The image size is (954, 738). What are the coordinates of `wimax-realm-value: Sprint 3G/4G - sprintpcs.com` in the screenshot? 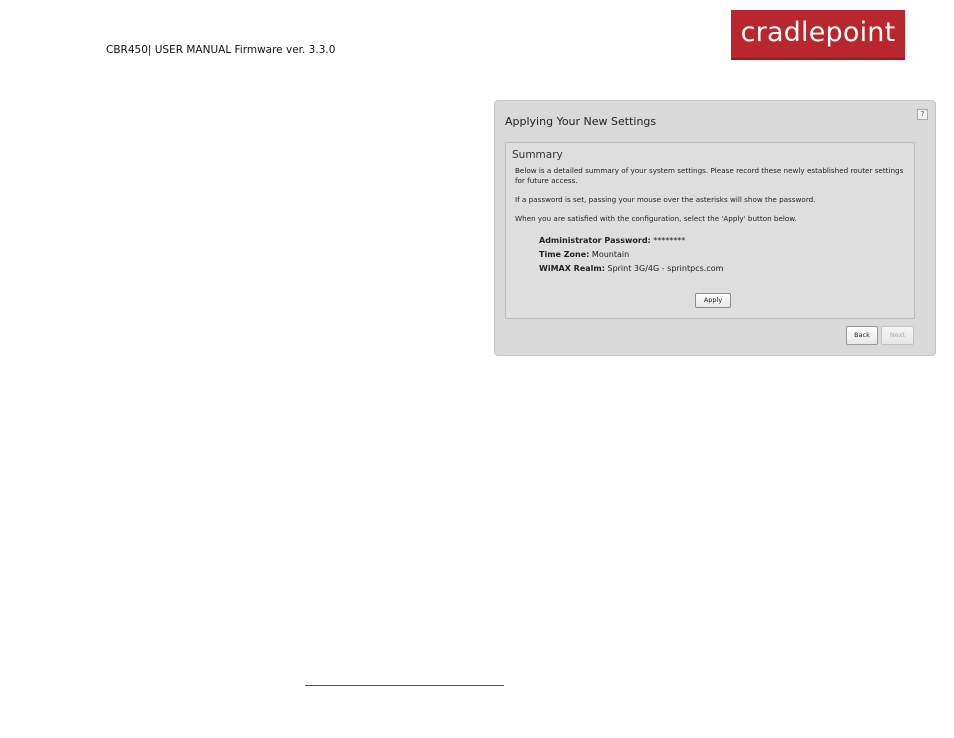 It's located at (665, 268).